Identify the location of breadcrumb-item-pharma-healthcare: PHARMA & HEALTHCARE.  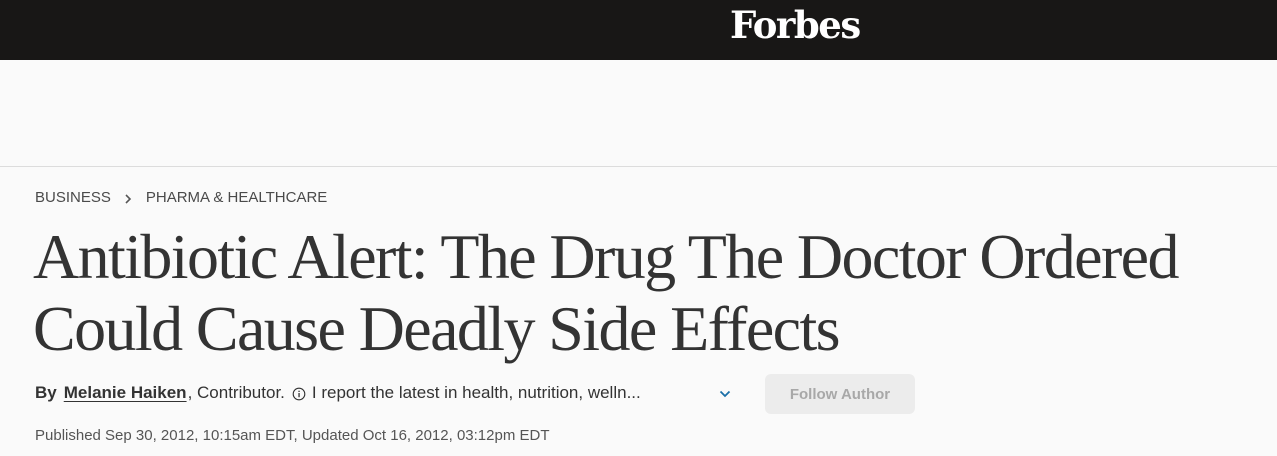
(236, 197).